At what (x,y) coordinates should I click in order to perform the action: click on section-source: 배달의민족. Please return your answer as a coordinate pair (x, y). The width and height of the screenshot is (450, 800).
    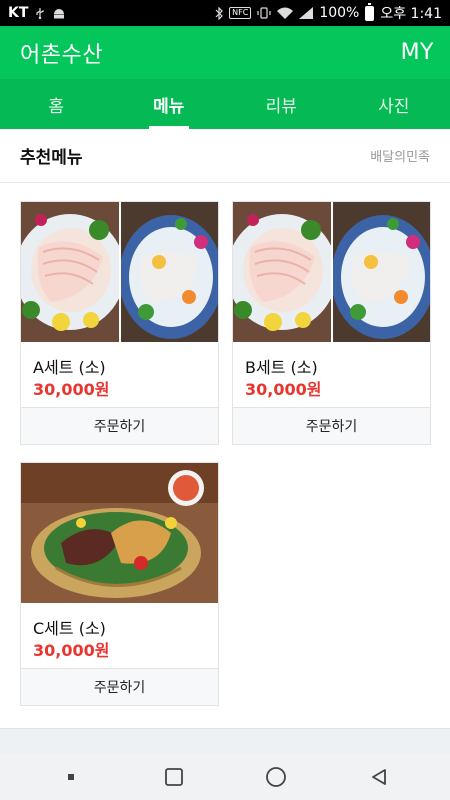
    Looking at the image, I should click on (400, 157).